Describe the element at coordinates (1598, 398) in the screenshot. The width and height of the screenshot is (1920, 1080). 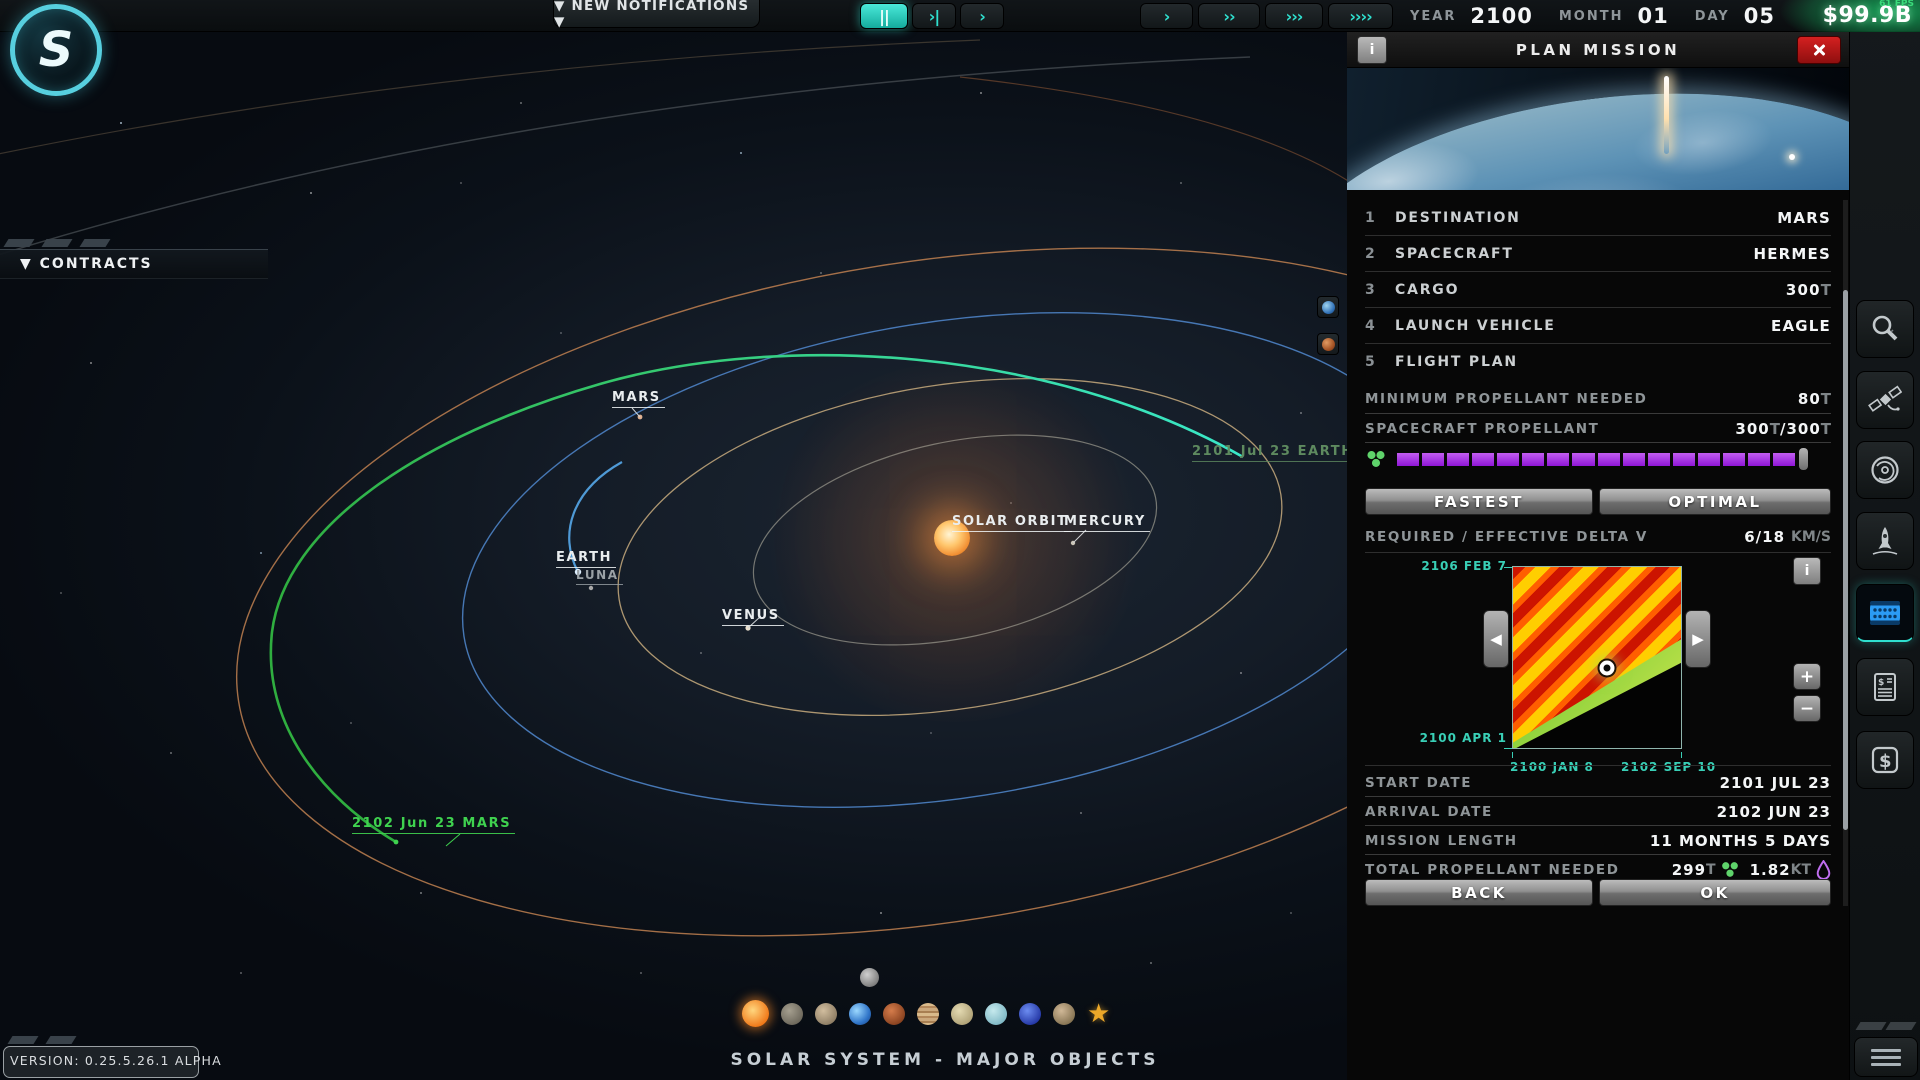
I see `min-propellant-row: MINIMUM PROPELLANT NEEDED 80 T` at that location.